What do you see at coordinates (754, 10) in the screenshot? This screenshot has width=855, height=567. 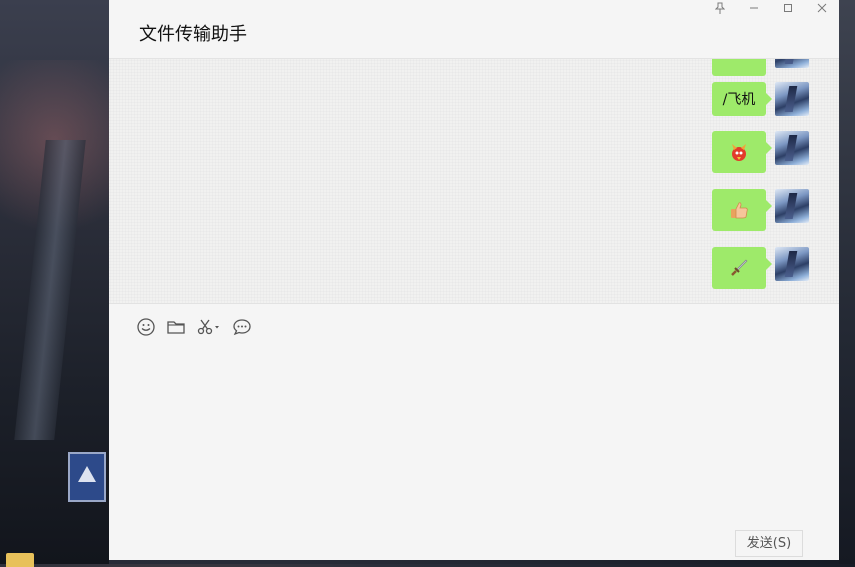 I see `minimize-icon` at bounding box center [754, 10].